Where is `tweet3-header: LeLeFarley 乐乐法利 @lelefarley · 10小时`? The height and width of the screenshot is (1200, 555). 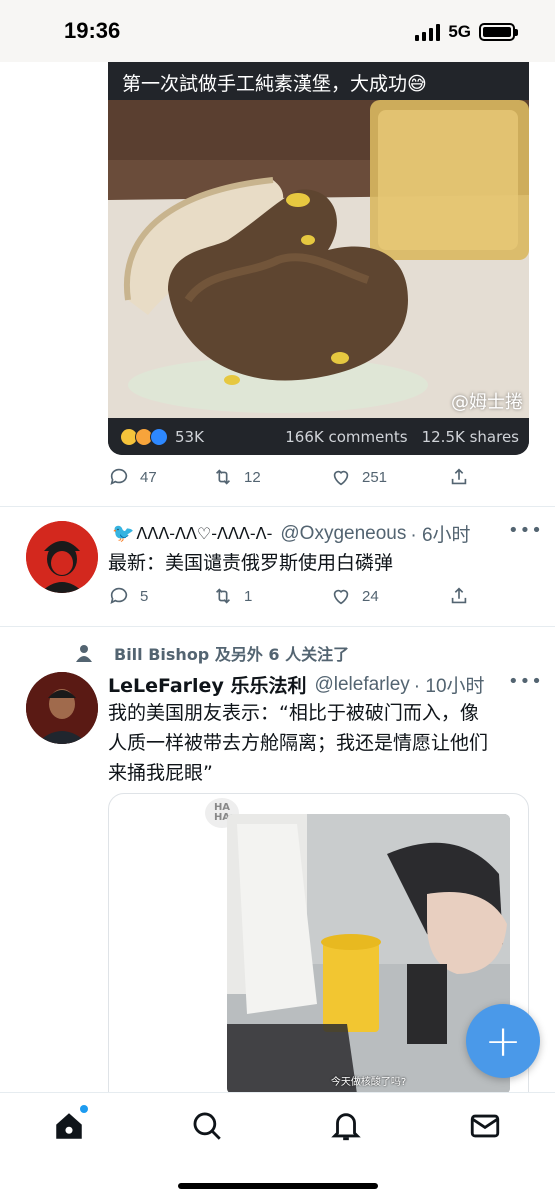 tweet3-header: LeLeFarley 乐乐法利 @lelefarley · 10小时 is located at coordinates (296, 684).